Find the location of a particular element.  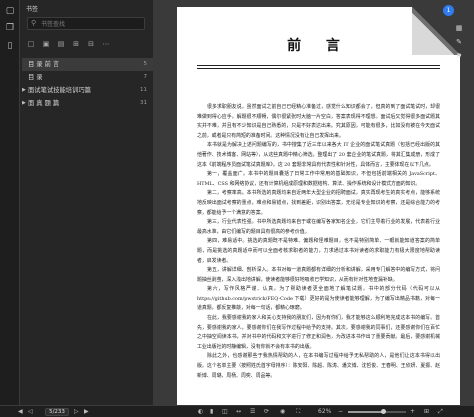

add-bookmark-icon: □ is located at coordinates (31, 44).